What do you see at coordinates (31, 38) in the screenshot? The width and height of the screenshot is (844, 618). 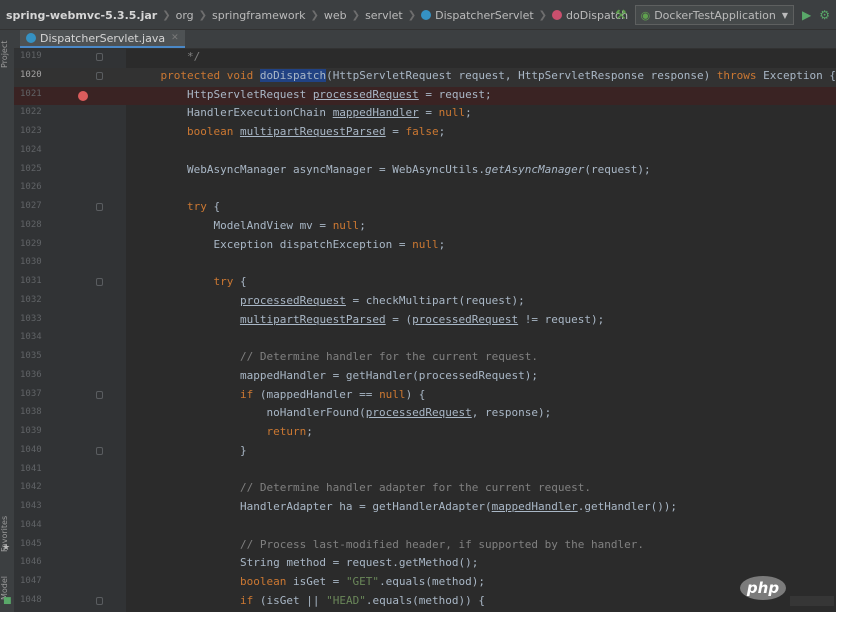 I see `class-icon` at bounding box center [31, 38].